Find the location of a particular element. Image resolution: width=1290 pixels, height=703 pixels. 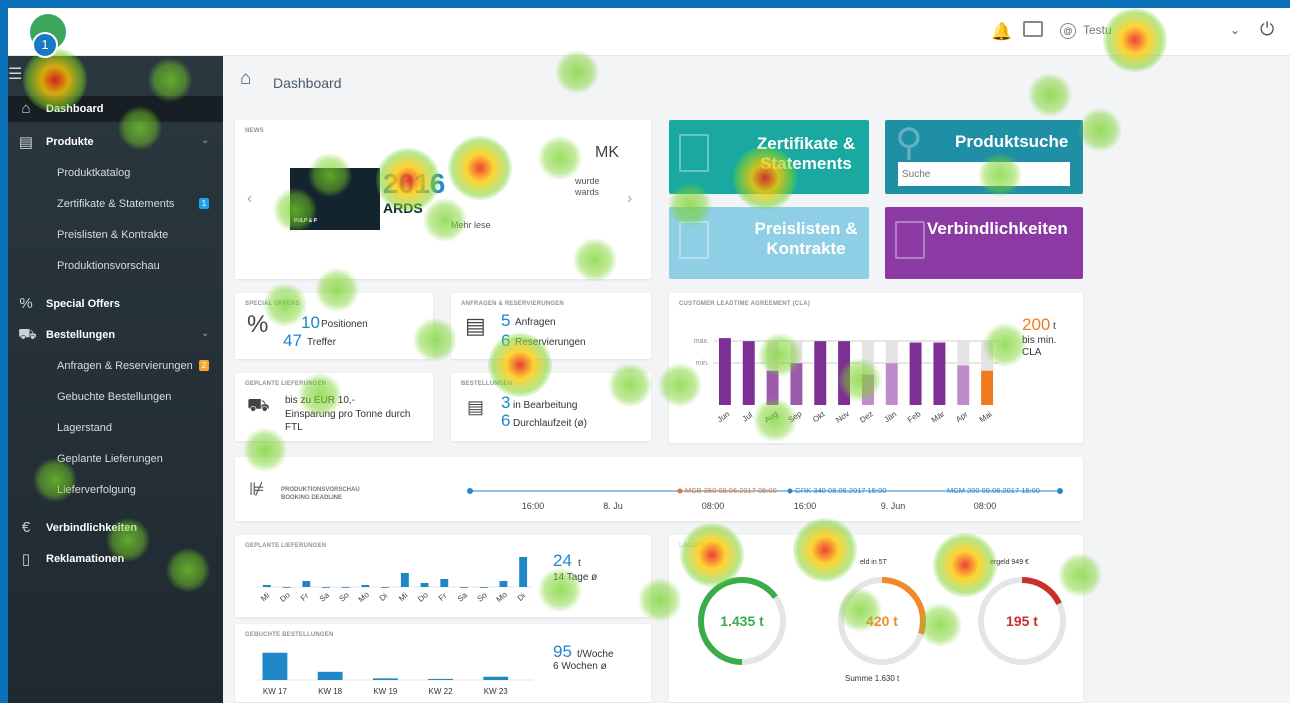

card-title: GEPLANTE LIEFERUNGEN is located at coordinates (286, 384).